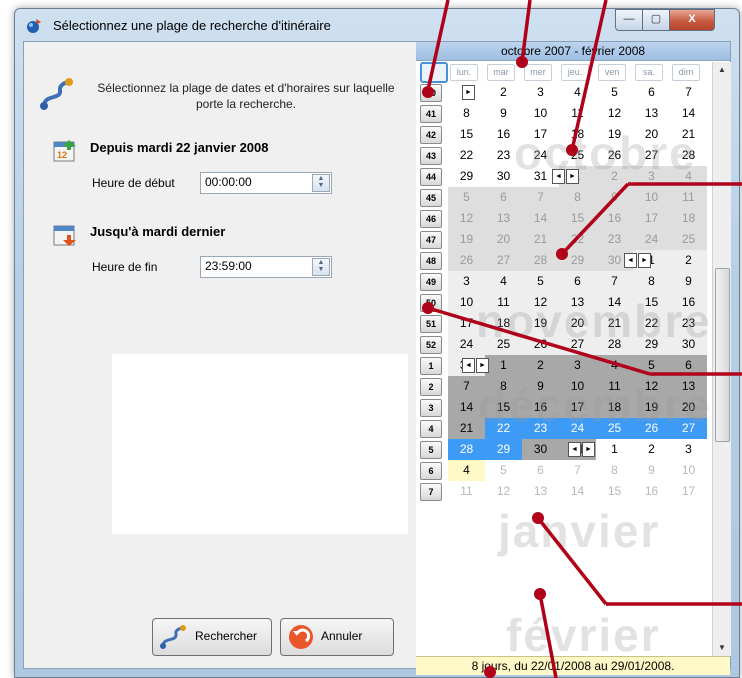 This screenshot has width=742, height=678. What do you see at coordinates (722, 648) in the screenshot?
I see `scroll-down-icon: ▼` at bounding box center [722, 648].